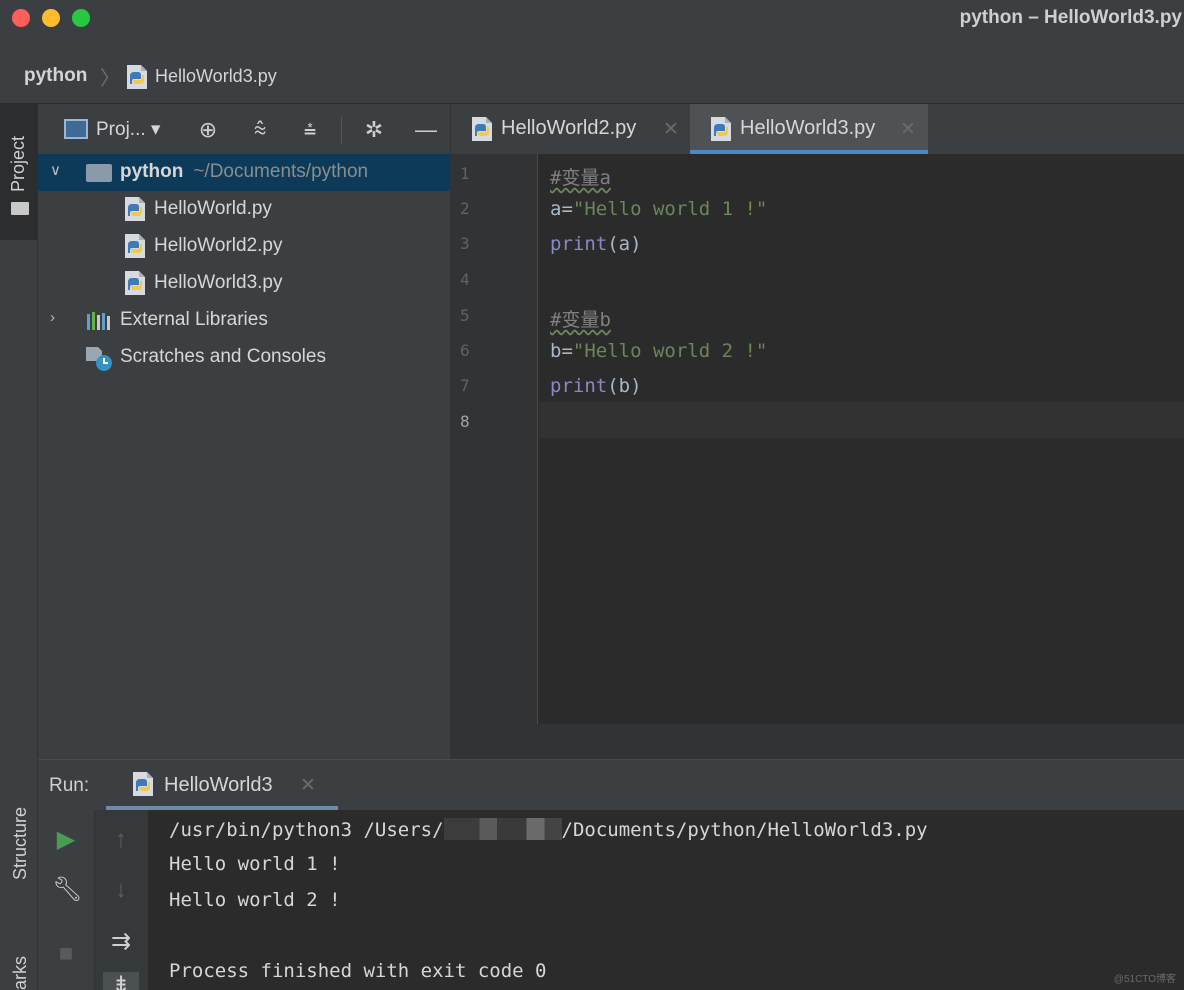 Image resolution: width=1184 pixels, height=990 pixels. Describe the element at coordinates (861, 420) in the screenshot. I see `current-line-highlight` at that location.